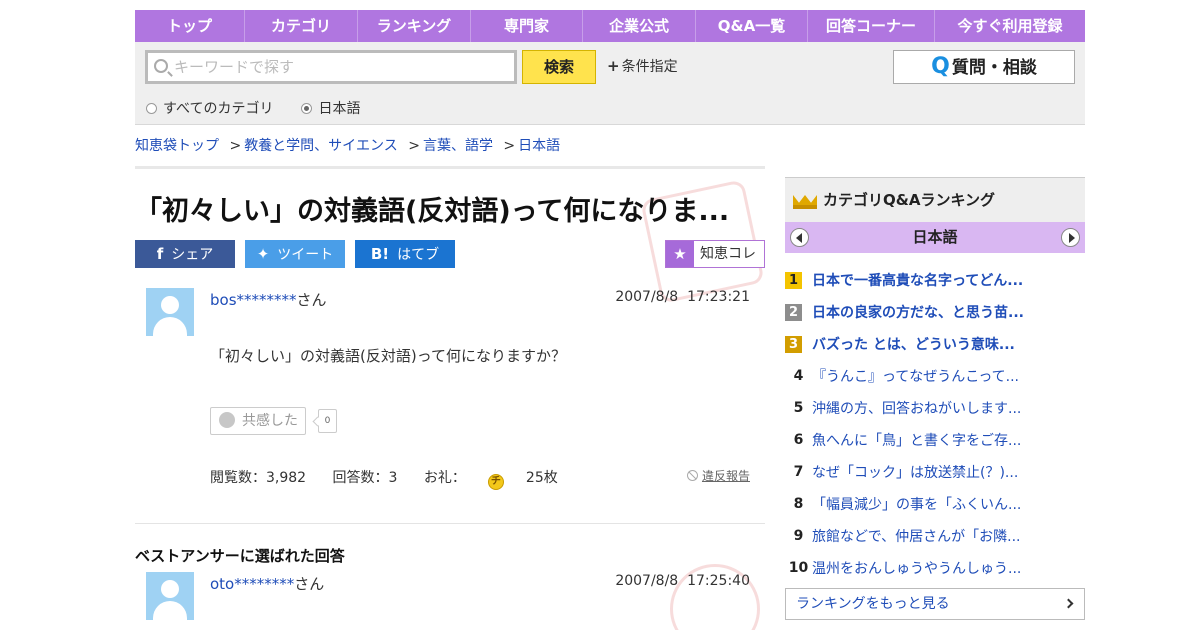 This screenshot has width=1200, height=630. What do you see at coordinates (414, 26) in the screenshot?
I see `nav-ranking: ランキング` at bounding box center [414, 26].